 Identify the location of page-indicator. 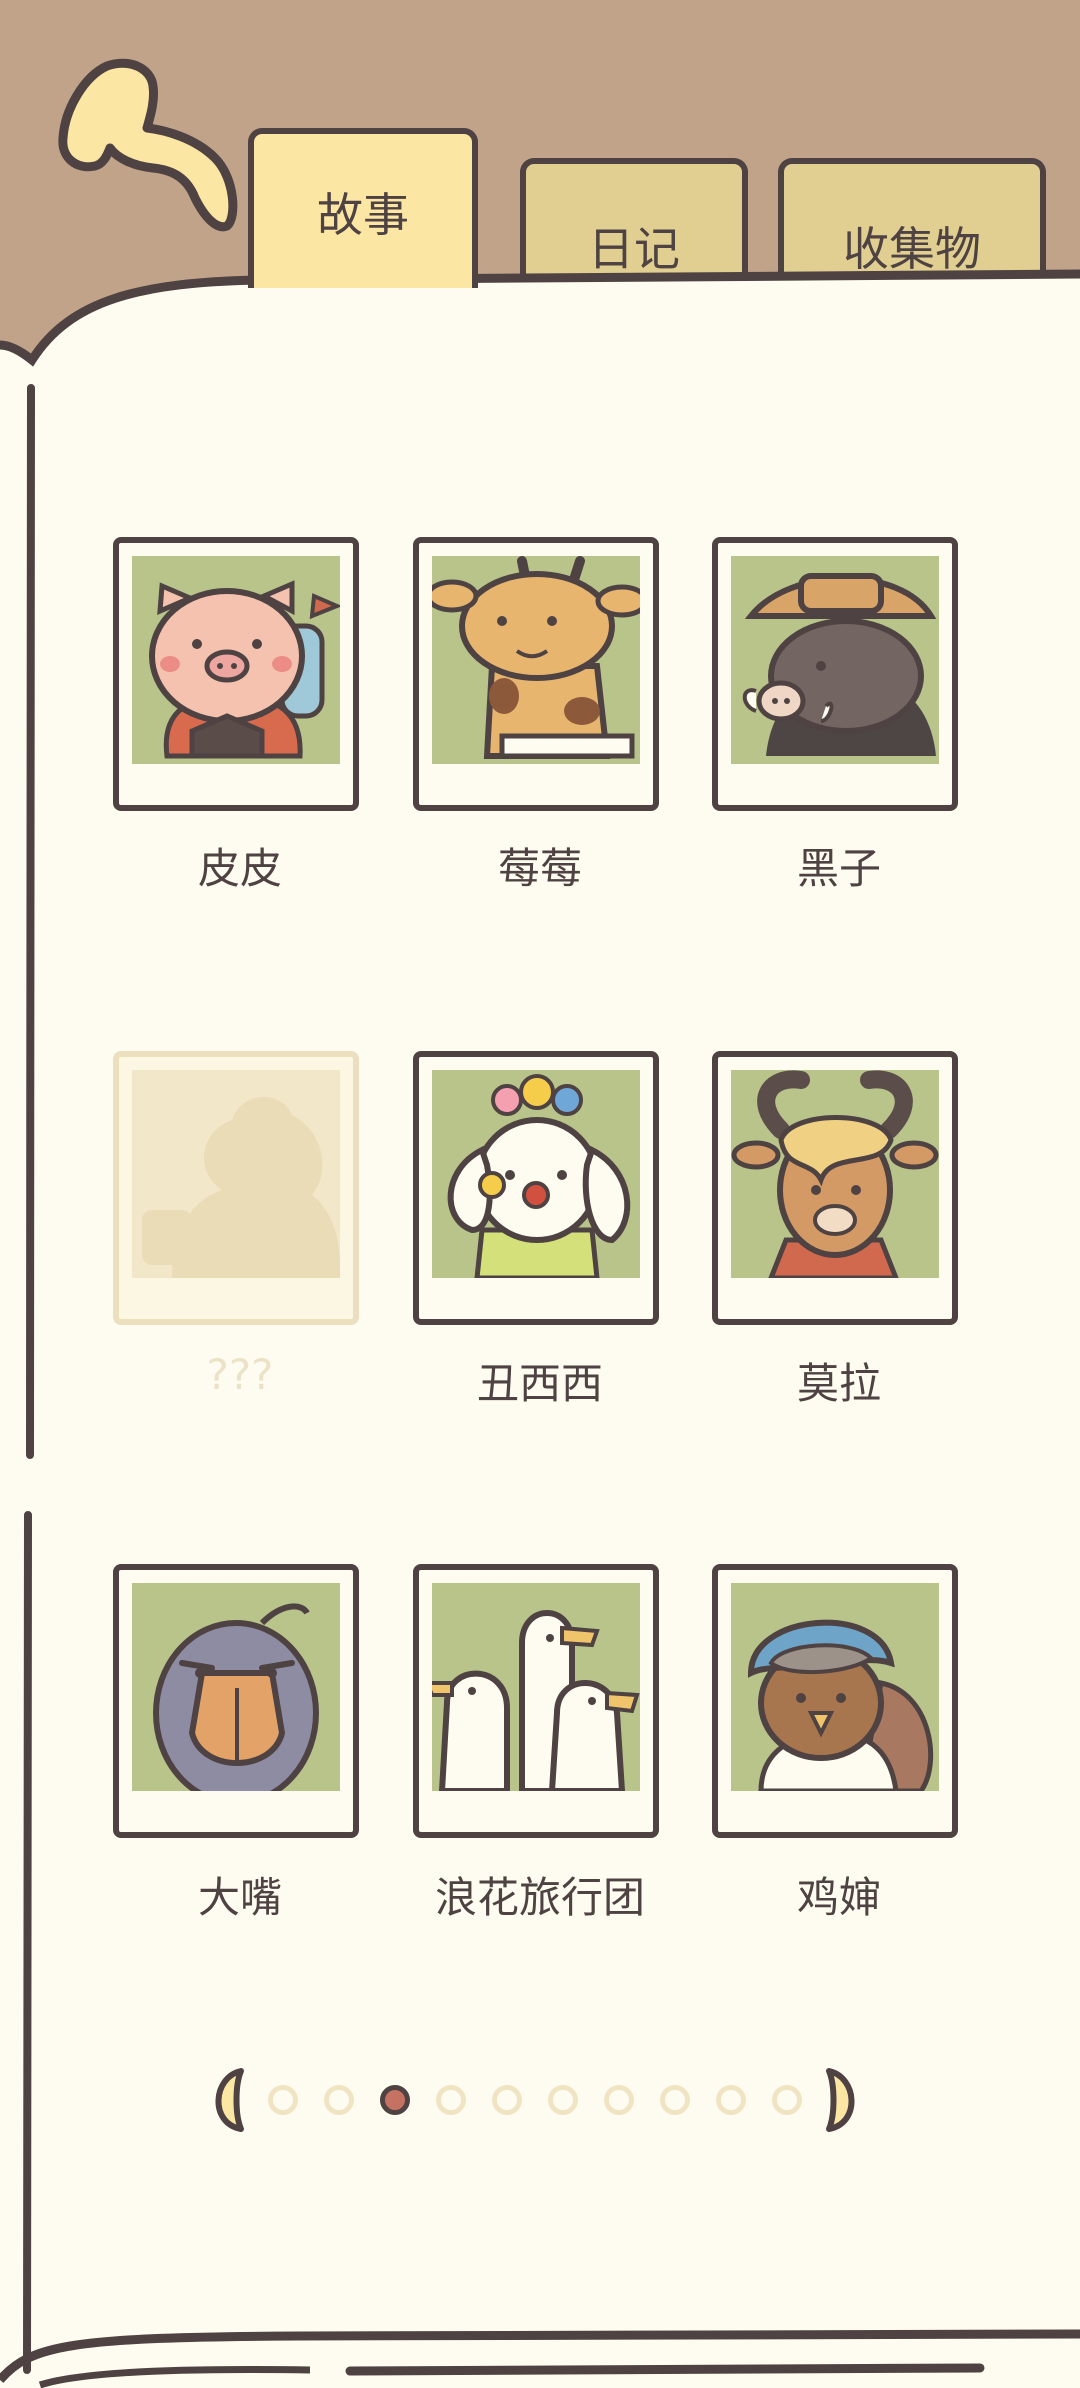
(535, 2100).